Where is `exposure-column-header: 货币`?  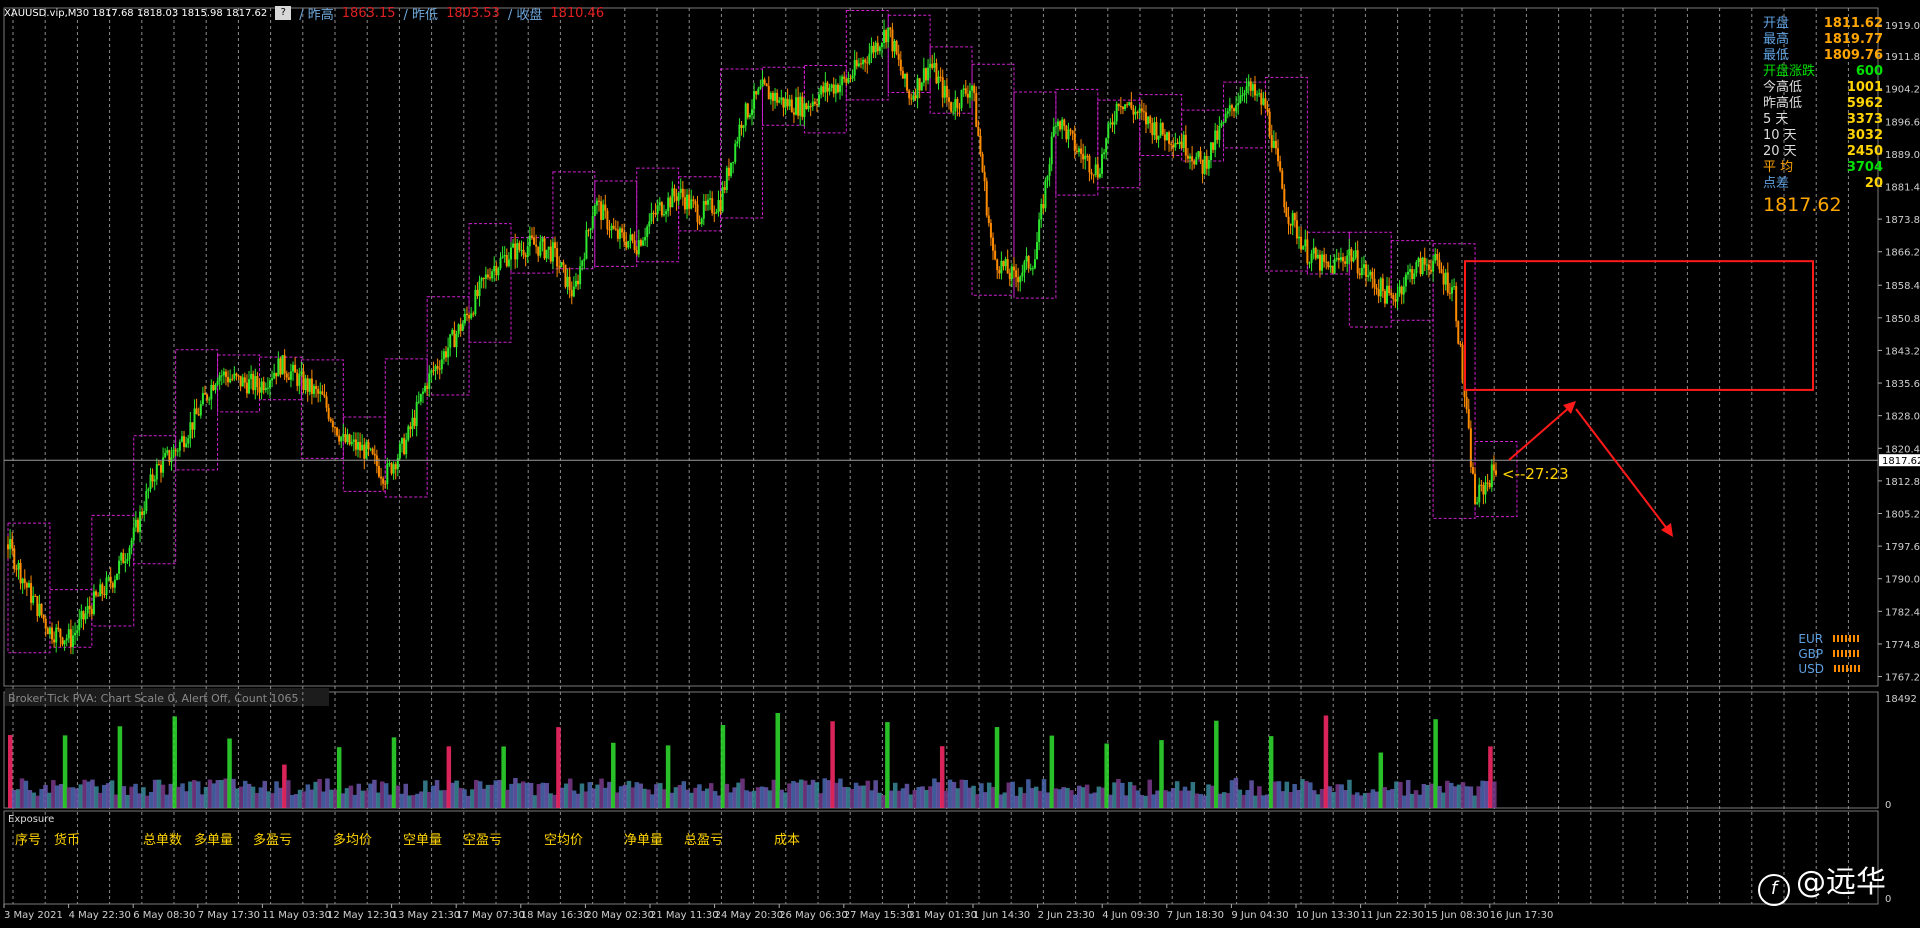
exposure-column-header: 货币 is located at coordinates (67, 840).